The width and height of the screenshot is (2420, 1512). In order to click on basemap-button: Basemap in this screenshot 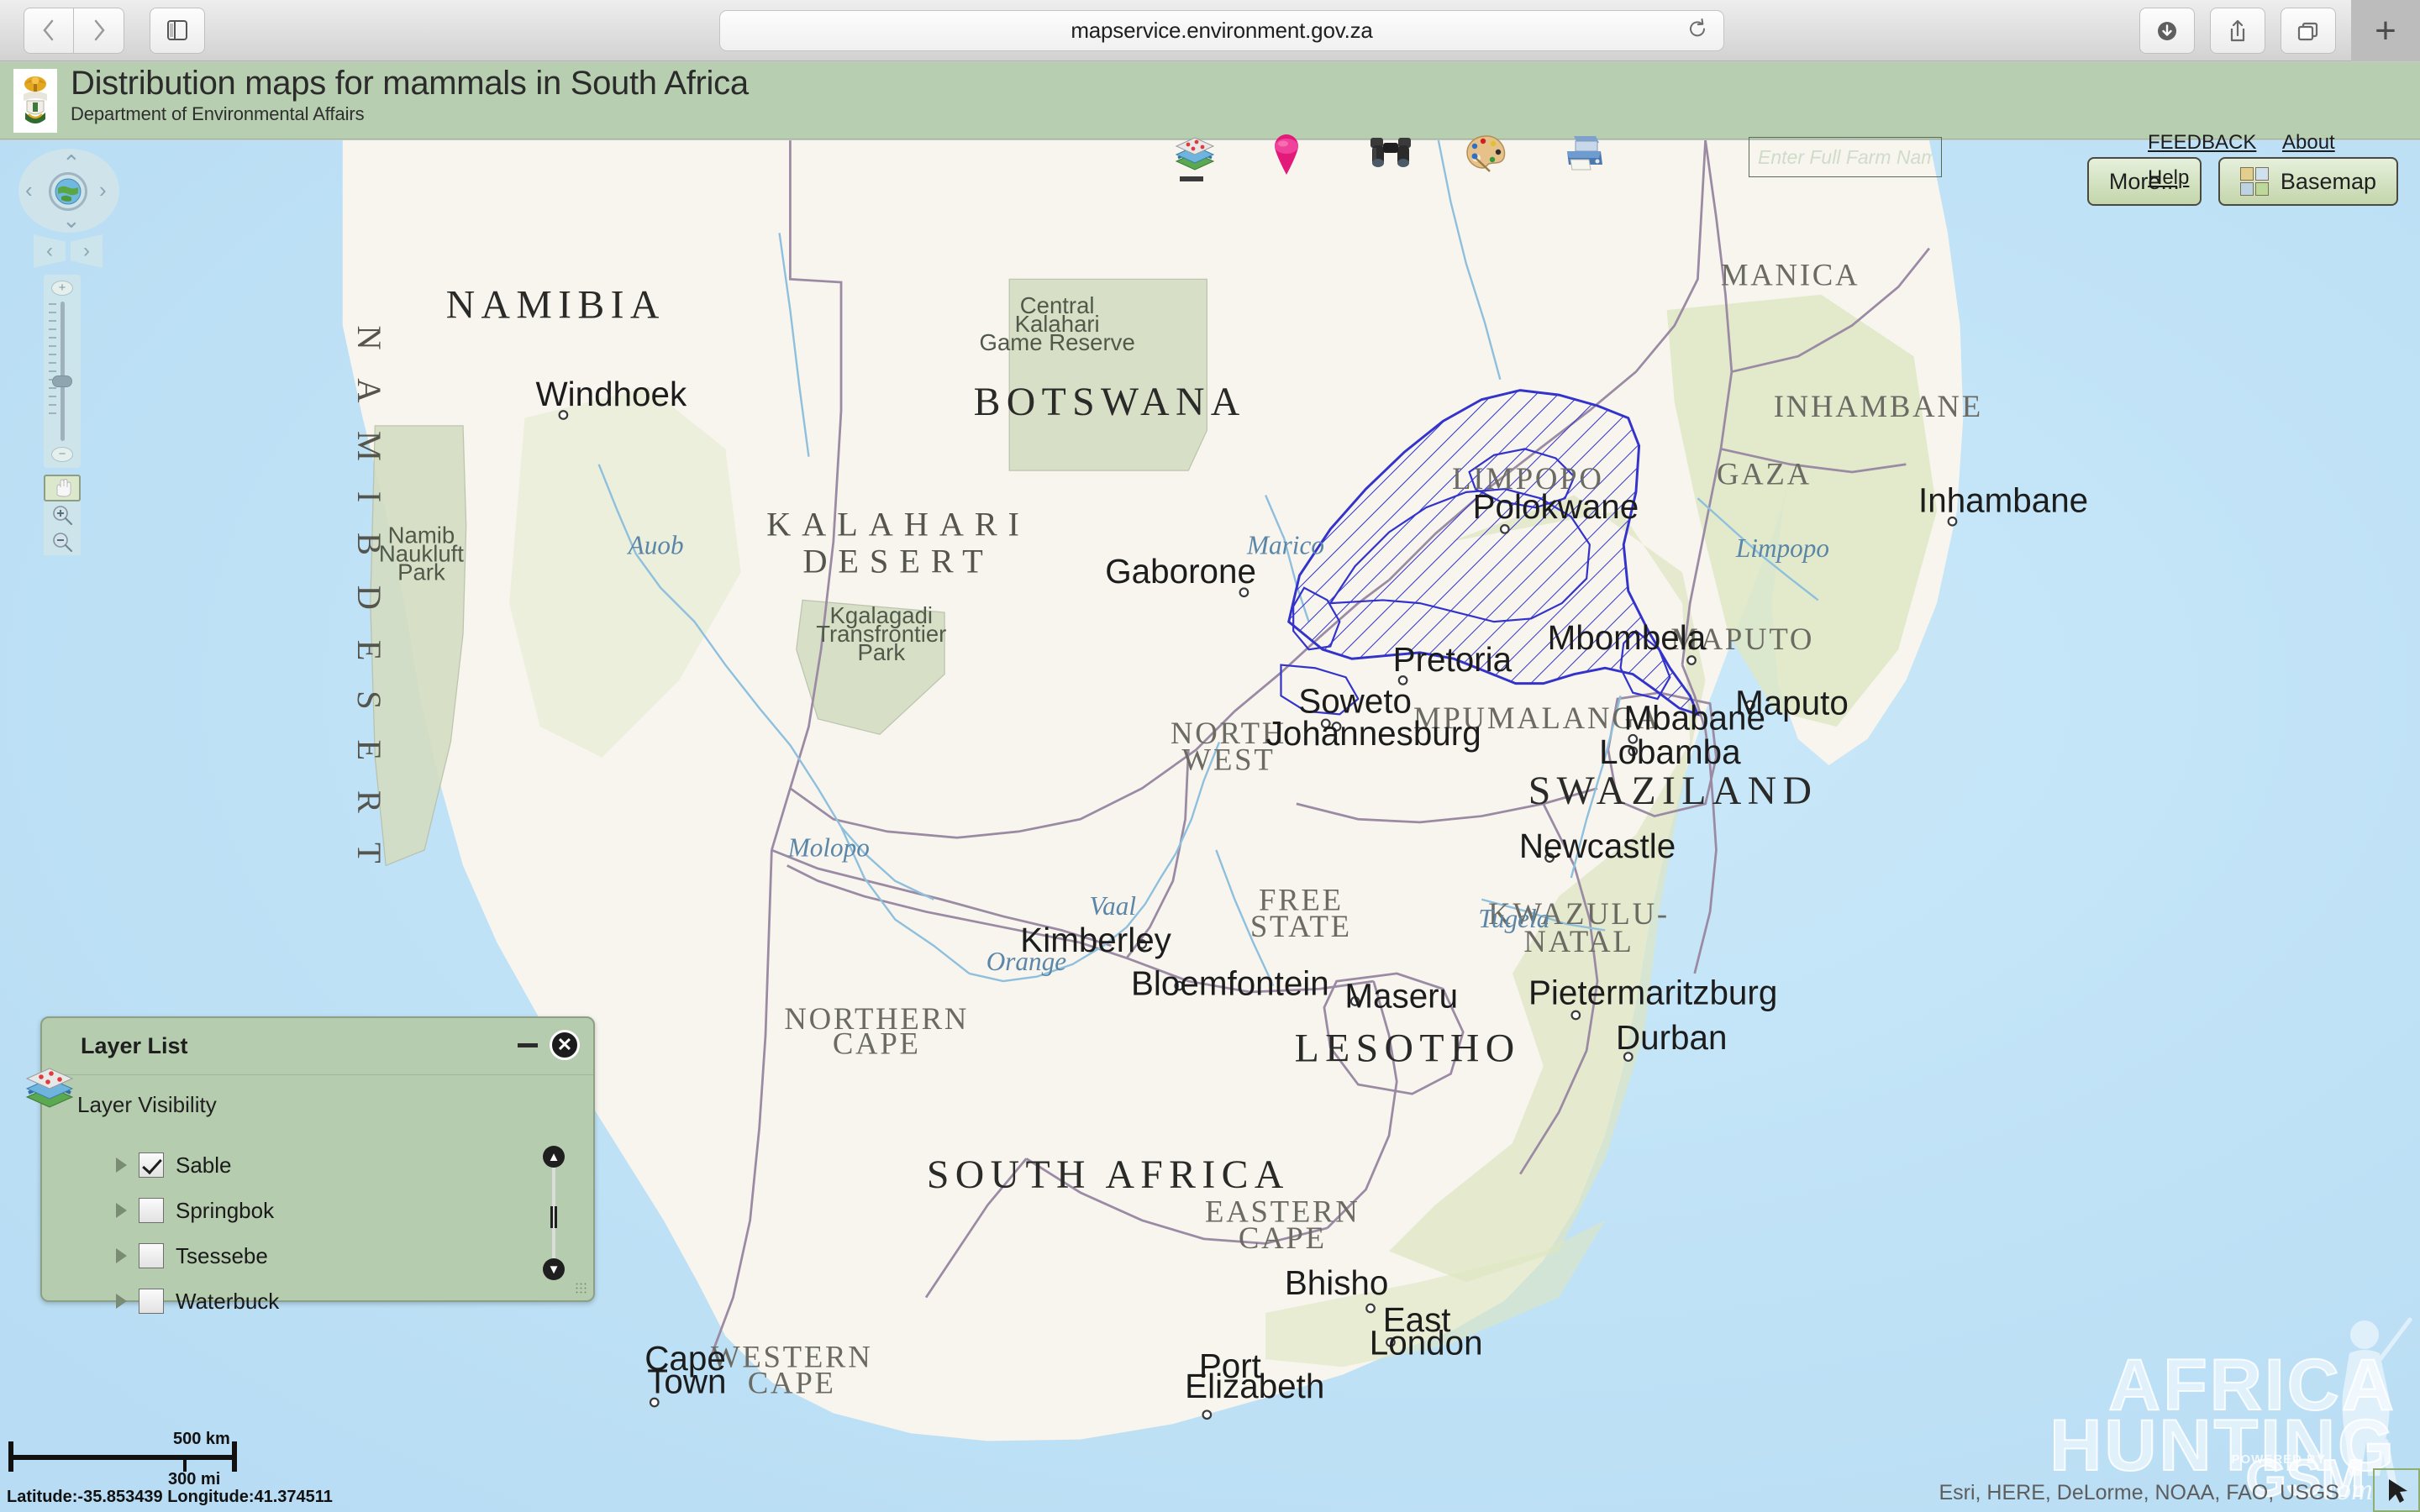, I will do `click(2307, 181)`.